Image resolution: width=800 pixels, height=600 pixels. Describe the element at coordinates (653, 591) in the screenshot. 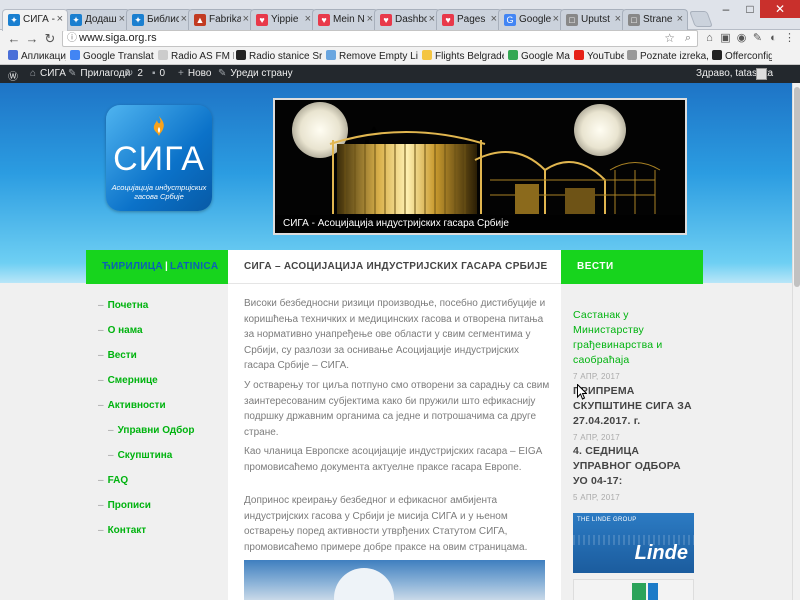

I see `sponsor-logo-shape` at that location.